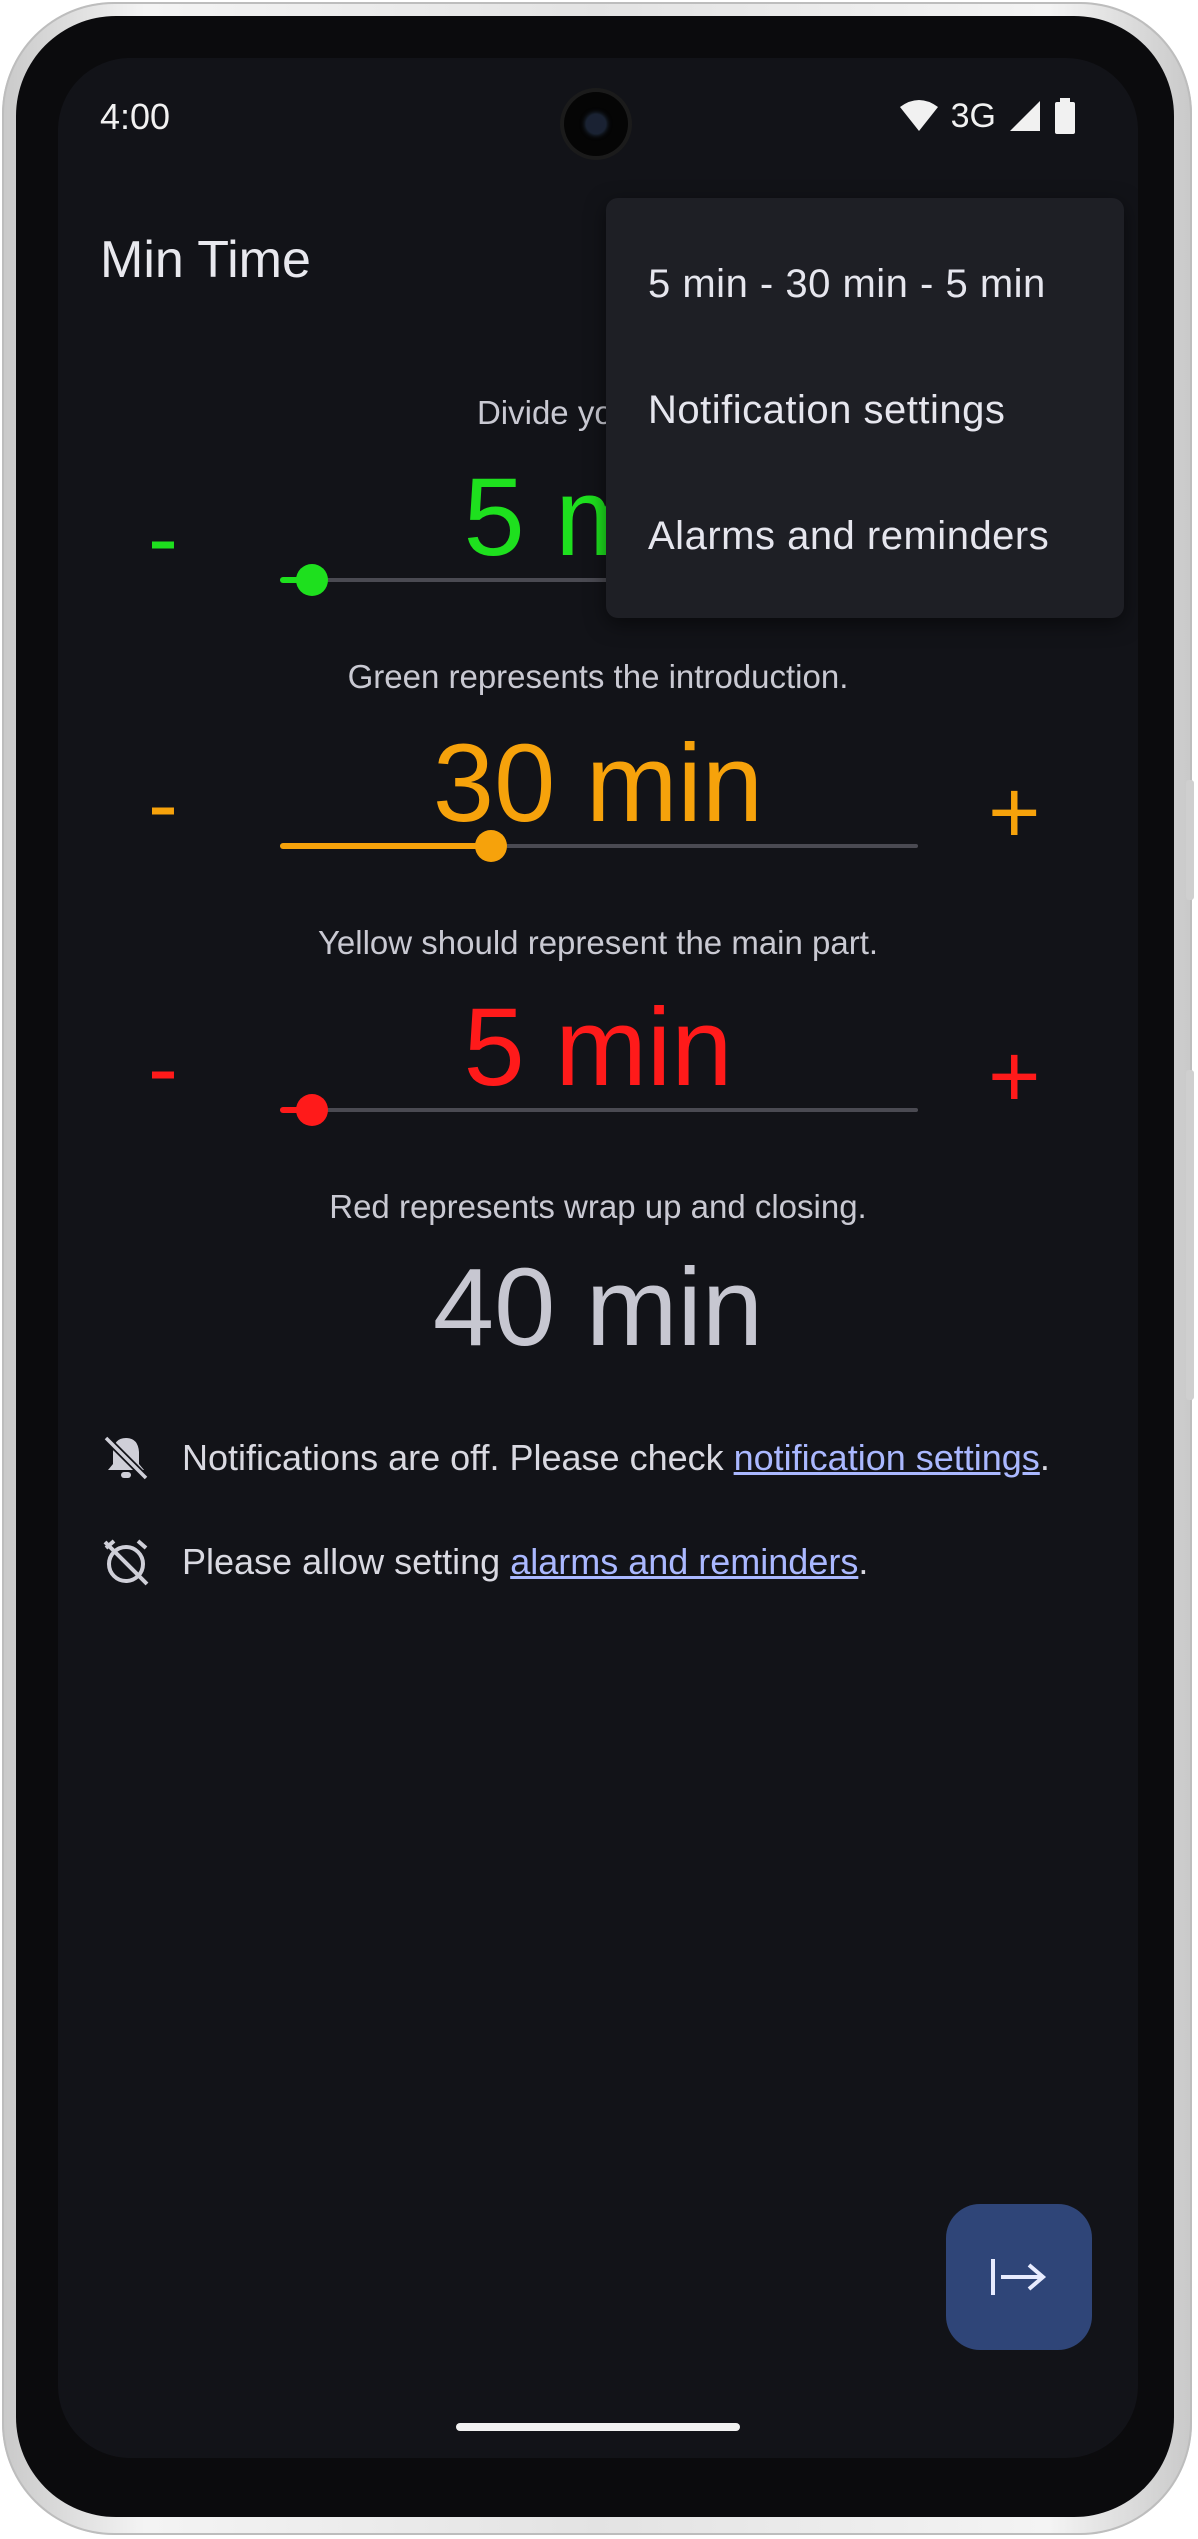 Image resolution: width=1198 pixels, height=2539 pixels. I want to click on status-bar: 4:00 3G, so click(598, 118).